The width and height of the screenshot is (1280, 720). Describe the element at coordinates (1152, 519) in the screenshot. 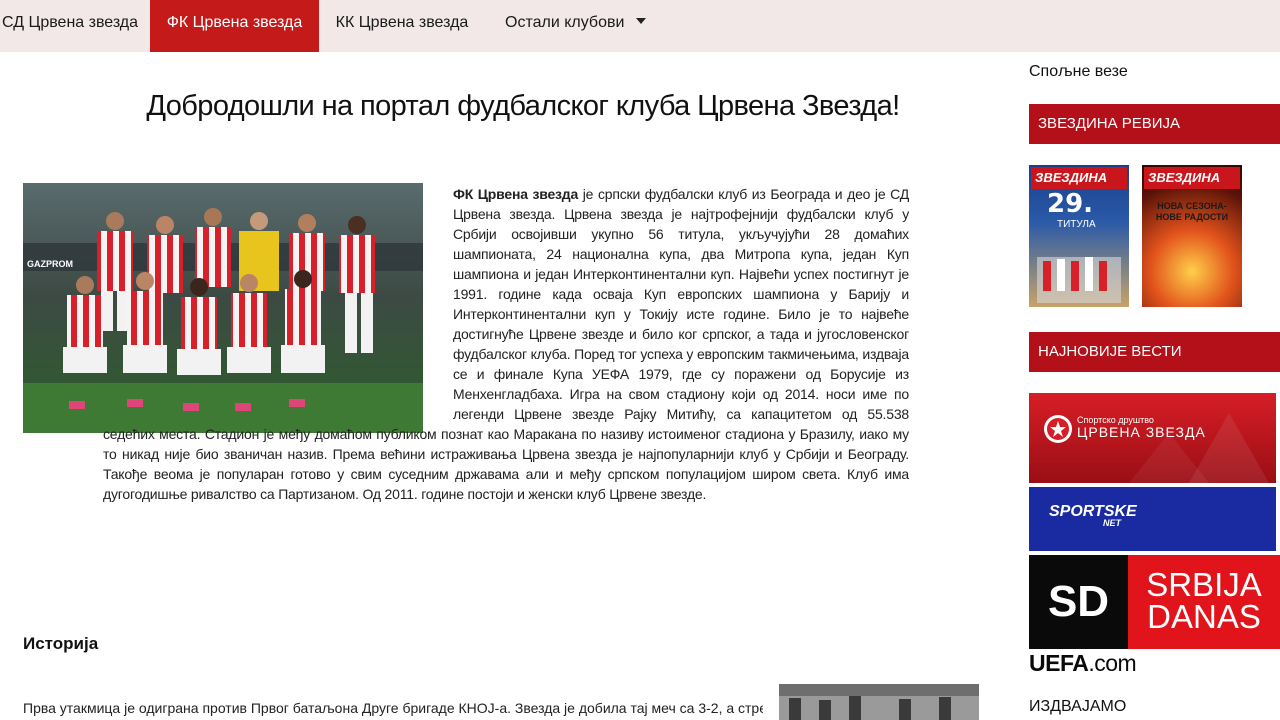

I see `sportske-net-ad: SPORTSKE NET` at that location.